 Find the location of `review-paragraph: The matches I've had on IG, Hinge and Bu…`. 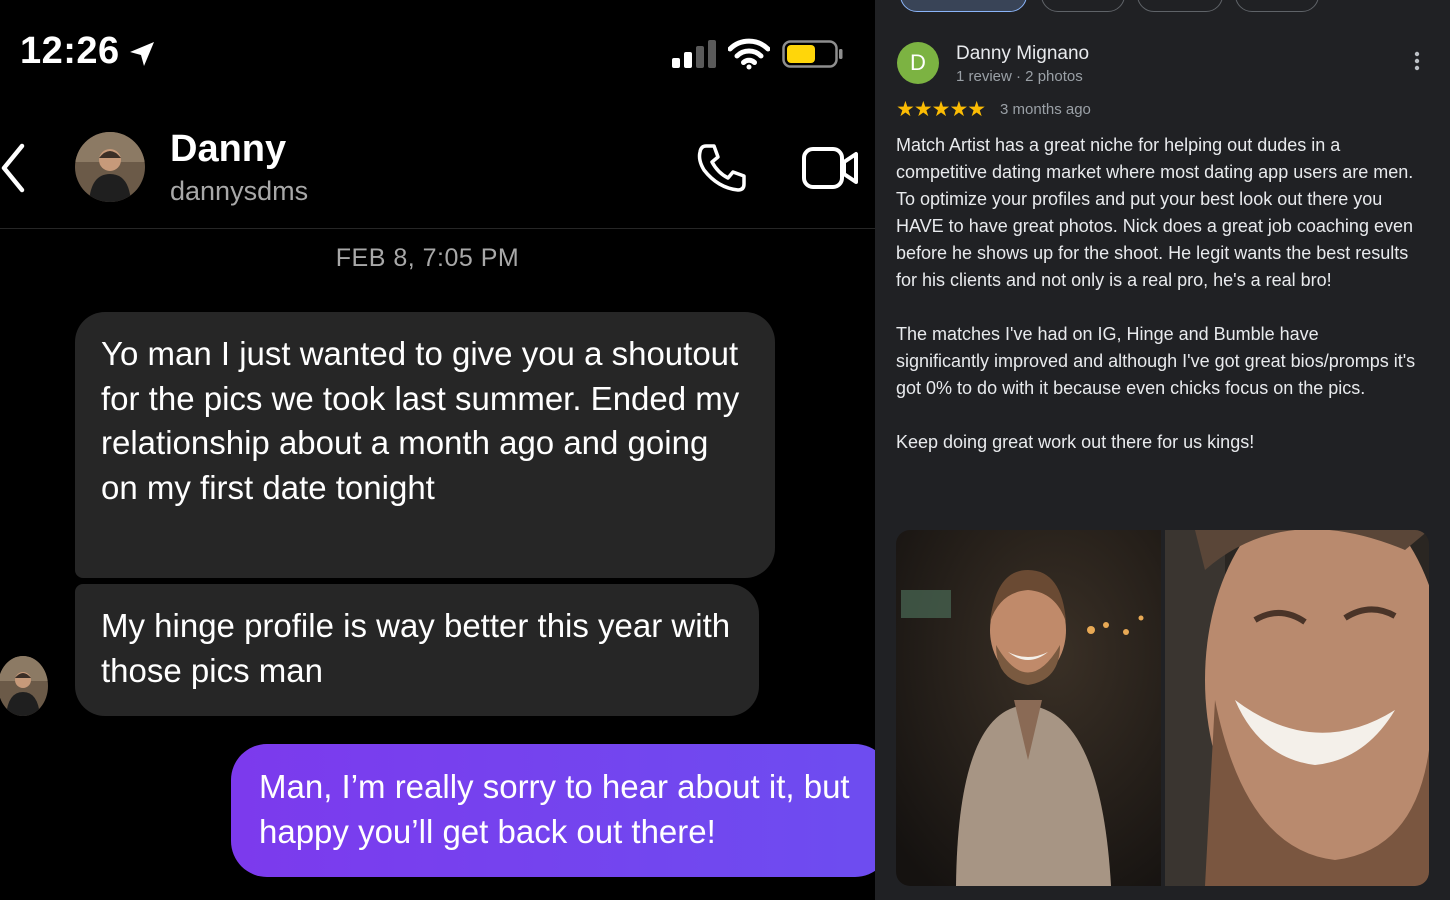

review-paragraph: The matches I've had on IG, Hinge and Bu… is located at coordinates (1156, 361).